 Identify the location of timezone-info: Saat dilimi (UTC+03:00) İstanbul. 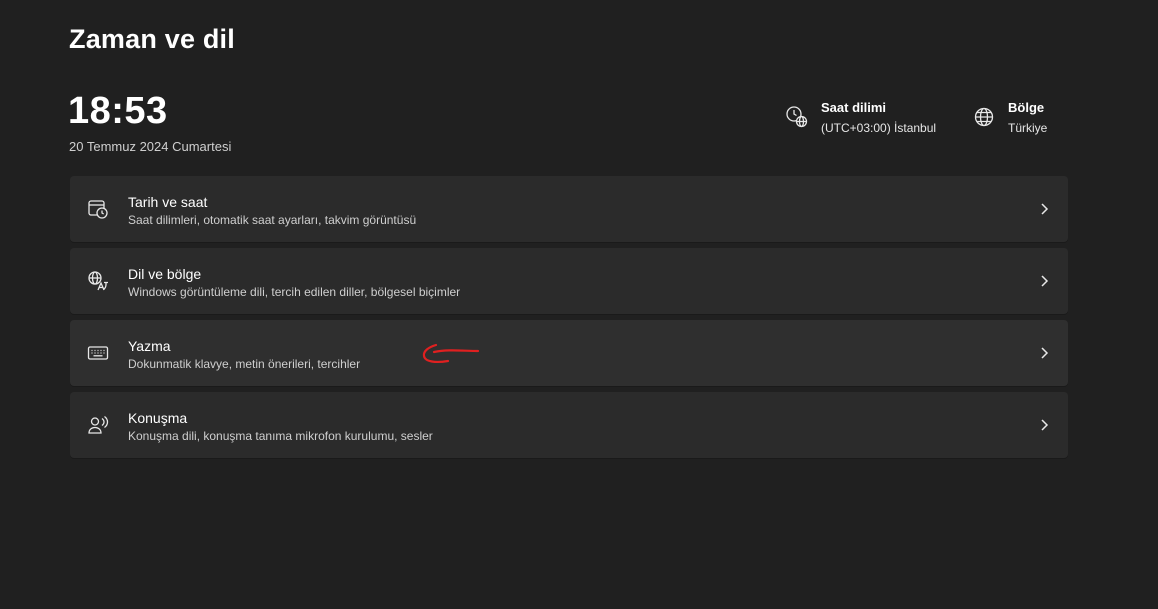
(860, 118).